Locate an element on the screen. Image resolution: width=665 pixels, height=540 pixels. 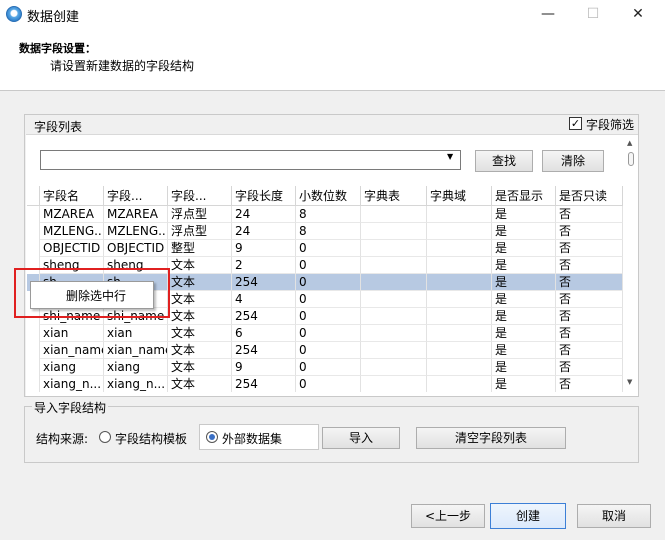
template-radio is located at coordinates (105, 437).